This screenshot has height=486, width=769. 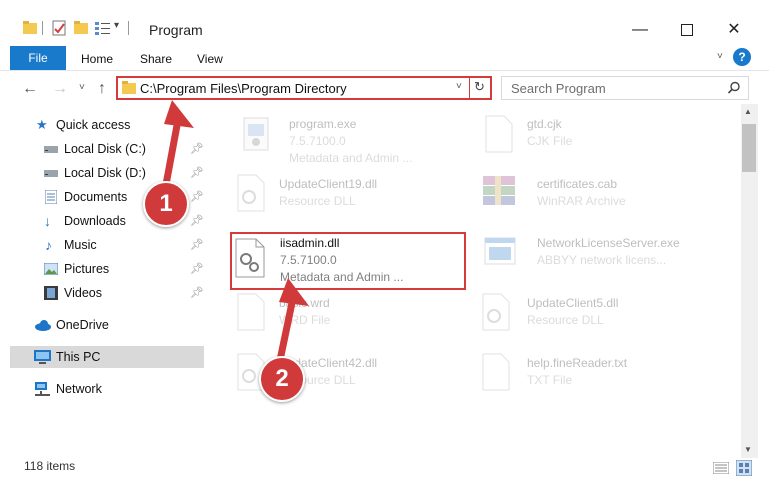 What do you see at coordinates (166, 204) in the screenshot?
I see `callout-1: 1` at bounding box center [166, 204].